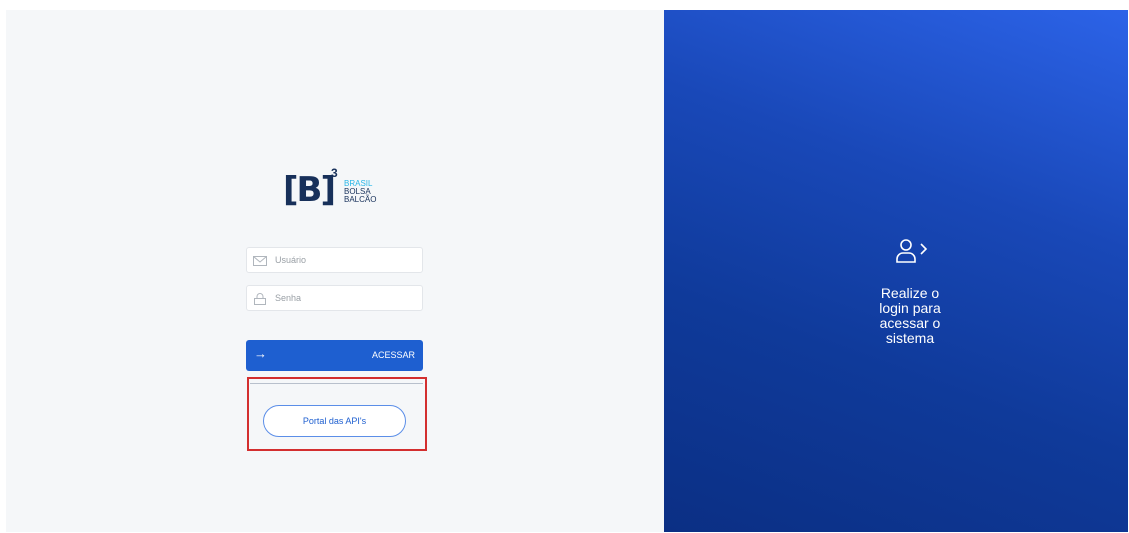 The height and width of the screenshot is (533, 1129). What do you see at coordinates (336, 383) in the screenshot?
I see `divider` at bounding box center [336, 383].